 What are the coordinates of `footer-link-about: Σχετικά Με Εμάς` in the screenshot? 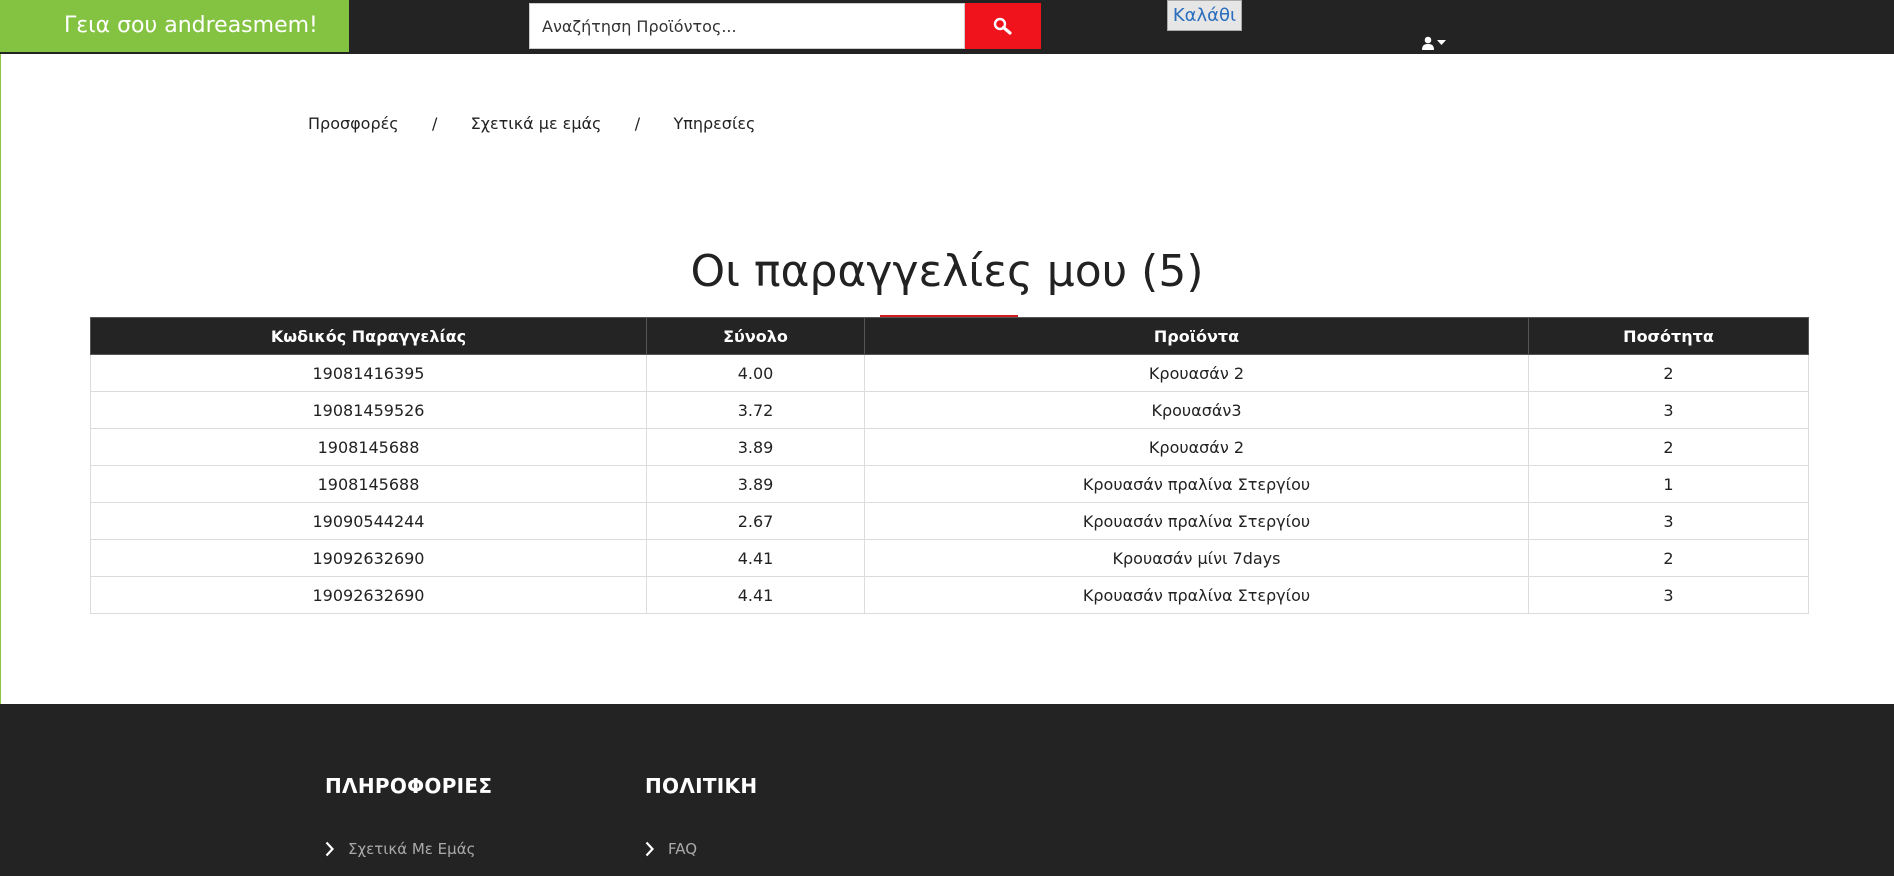 It's located at (400, 849).